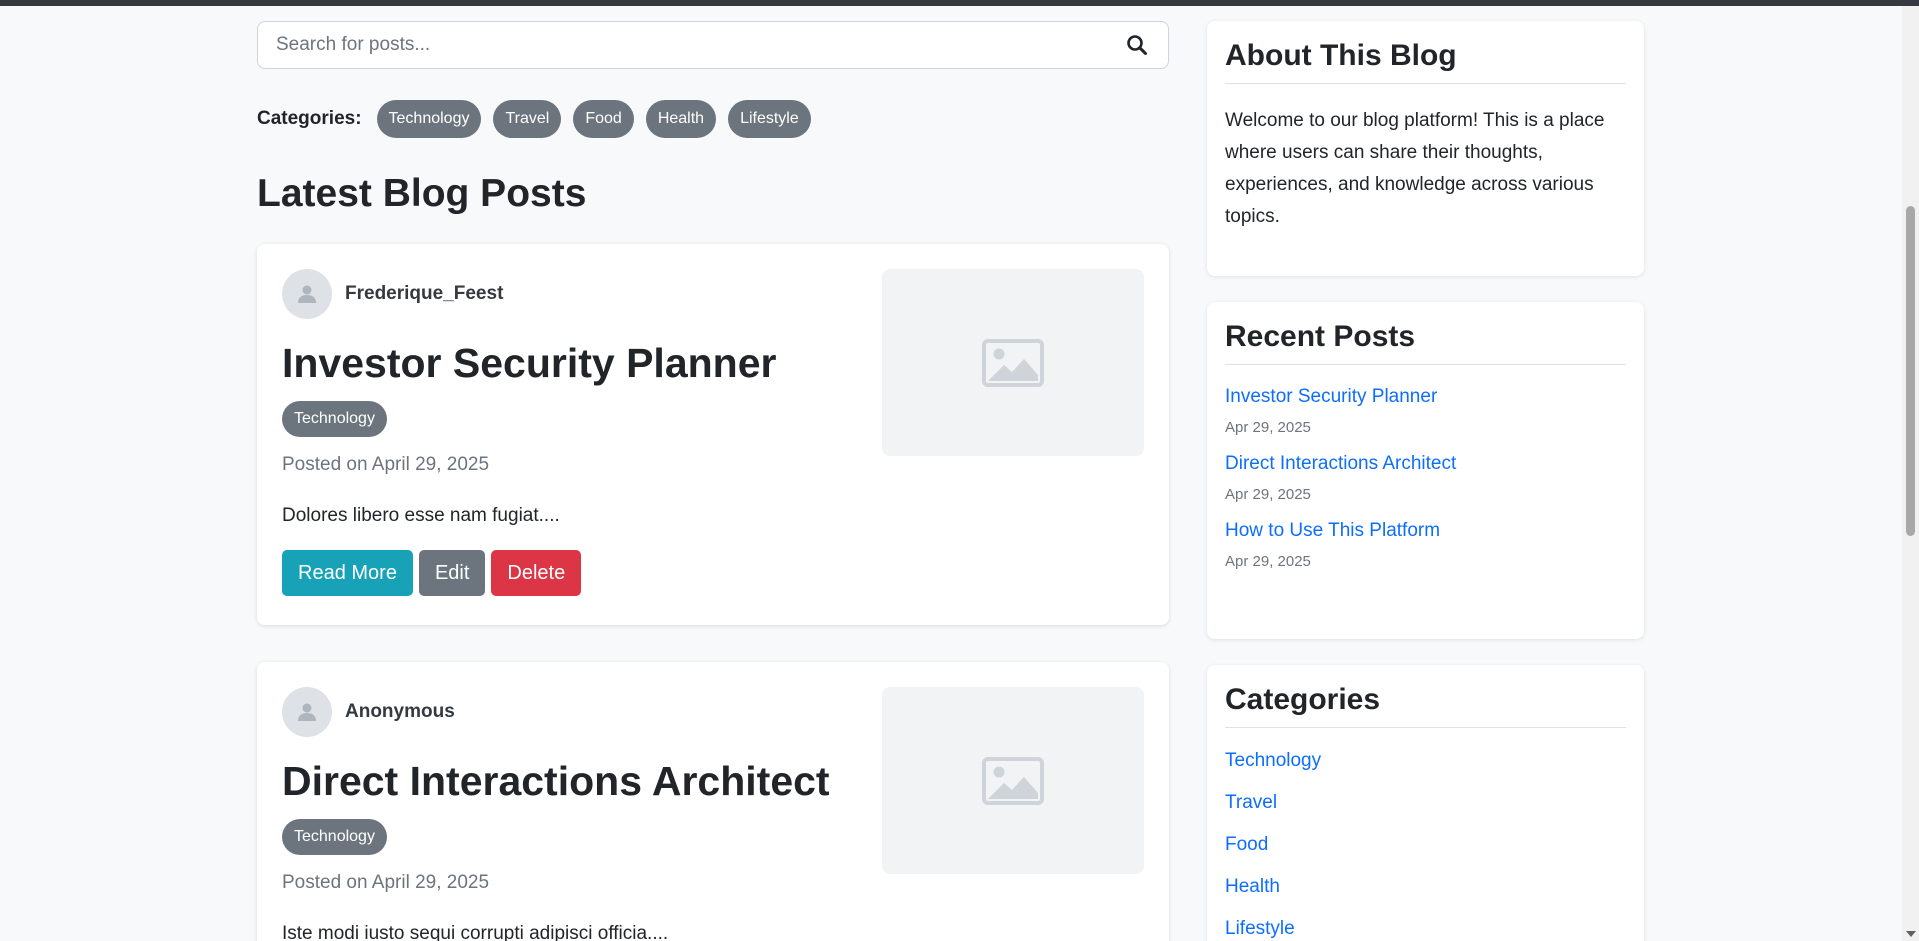 The image size is (1919, 941). I want to click on category-pill-health: Health, so click(681, 119).